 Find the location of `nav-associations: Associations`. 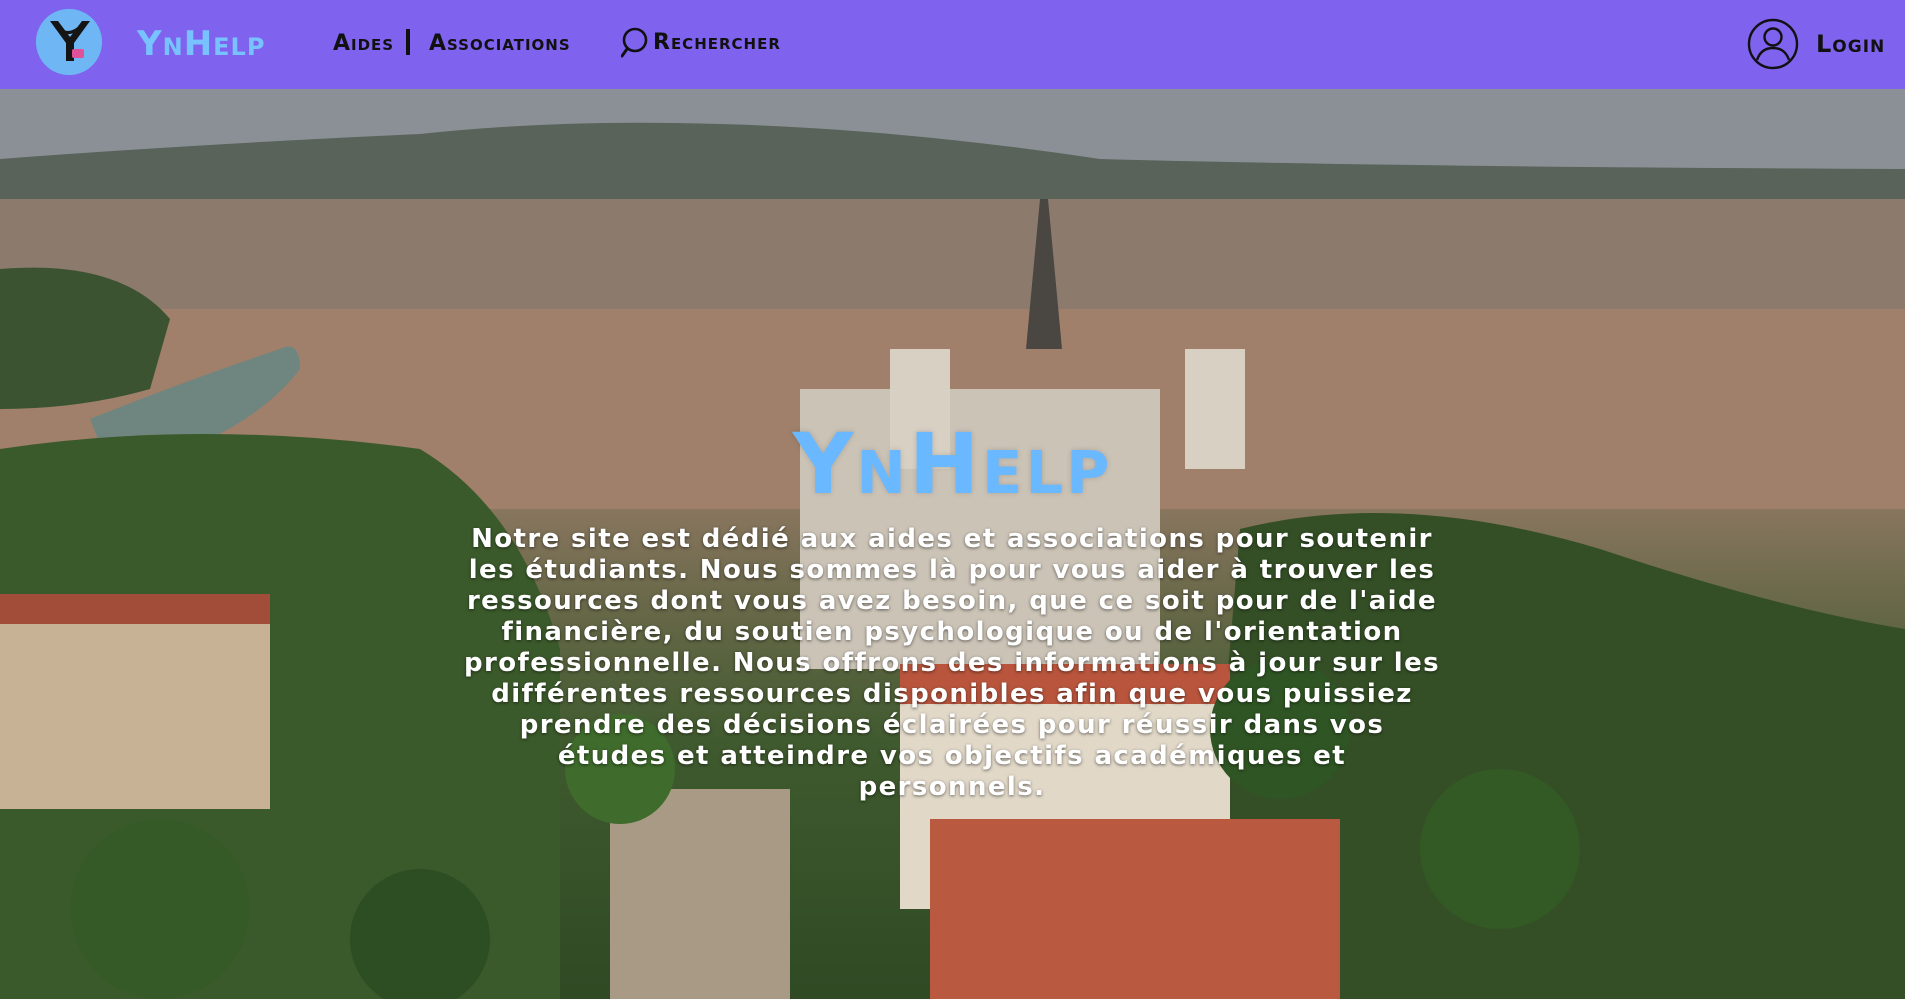

nav-associations: Associations is located at coordinates (500, 44).